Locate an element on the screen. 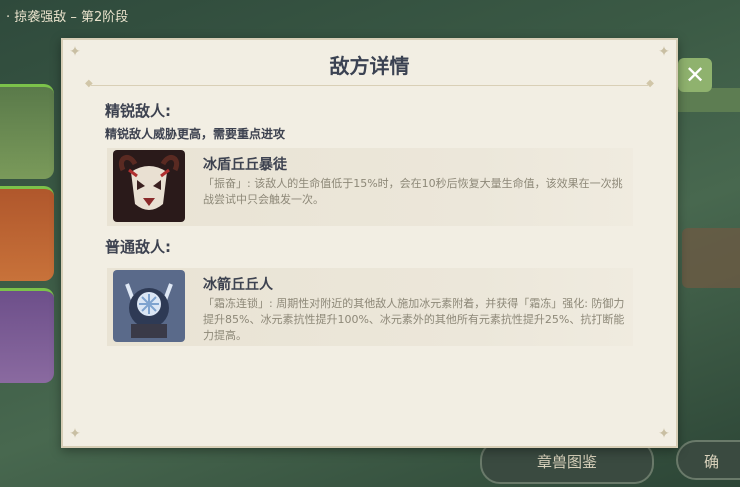 This screenshot has width=740, height=487. elite-heading: 精锐敌人: is located at coordinates (138, 111).